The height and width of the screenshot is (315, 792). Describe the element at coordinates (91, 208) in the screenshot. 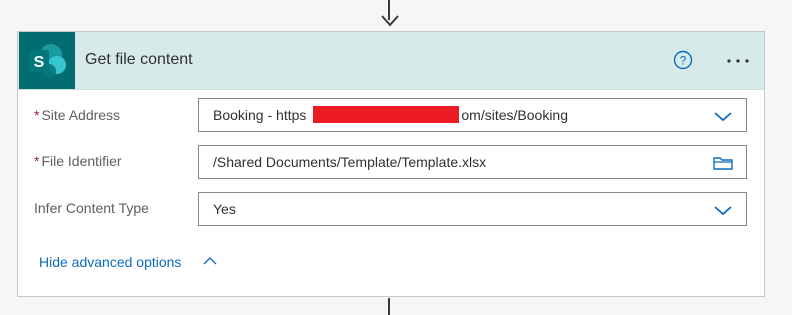

I see `infer-content-type-label: Infer Content Type` at that location.